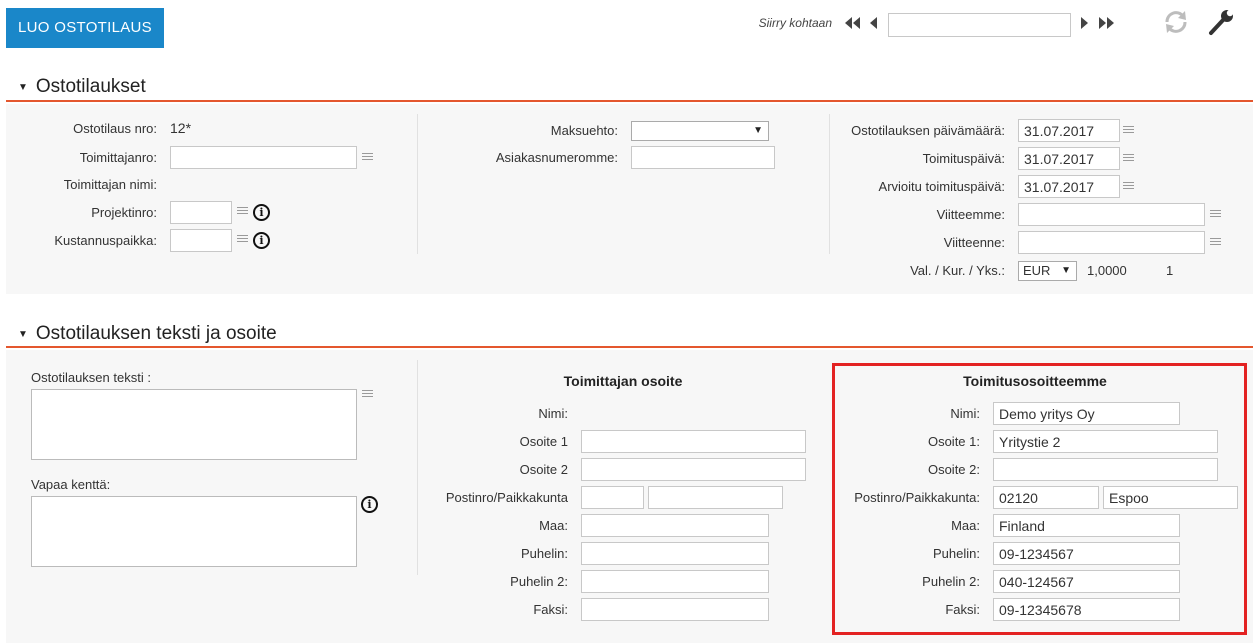  What do you see at coordinates (715, 497) in the screenshot?
I see `supplier-city-input` at bounding box center [715, 497].